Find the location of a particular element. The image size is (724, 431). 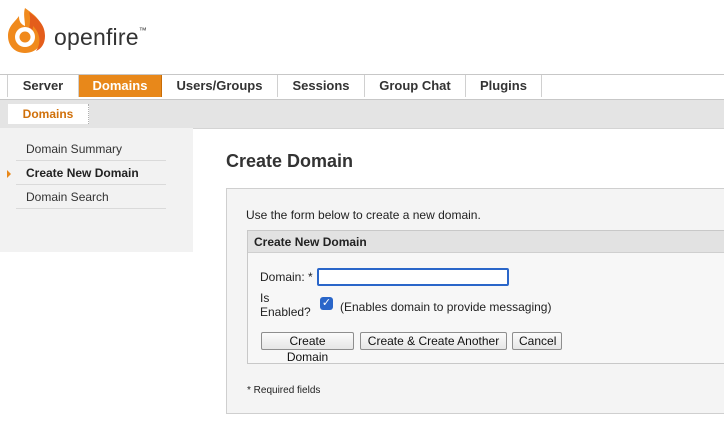

domain-label: Domain: * is located at coordinates (286, 277).